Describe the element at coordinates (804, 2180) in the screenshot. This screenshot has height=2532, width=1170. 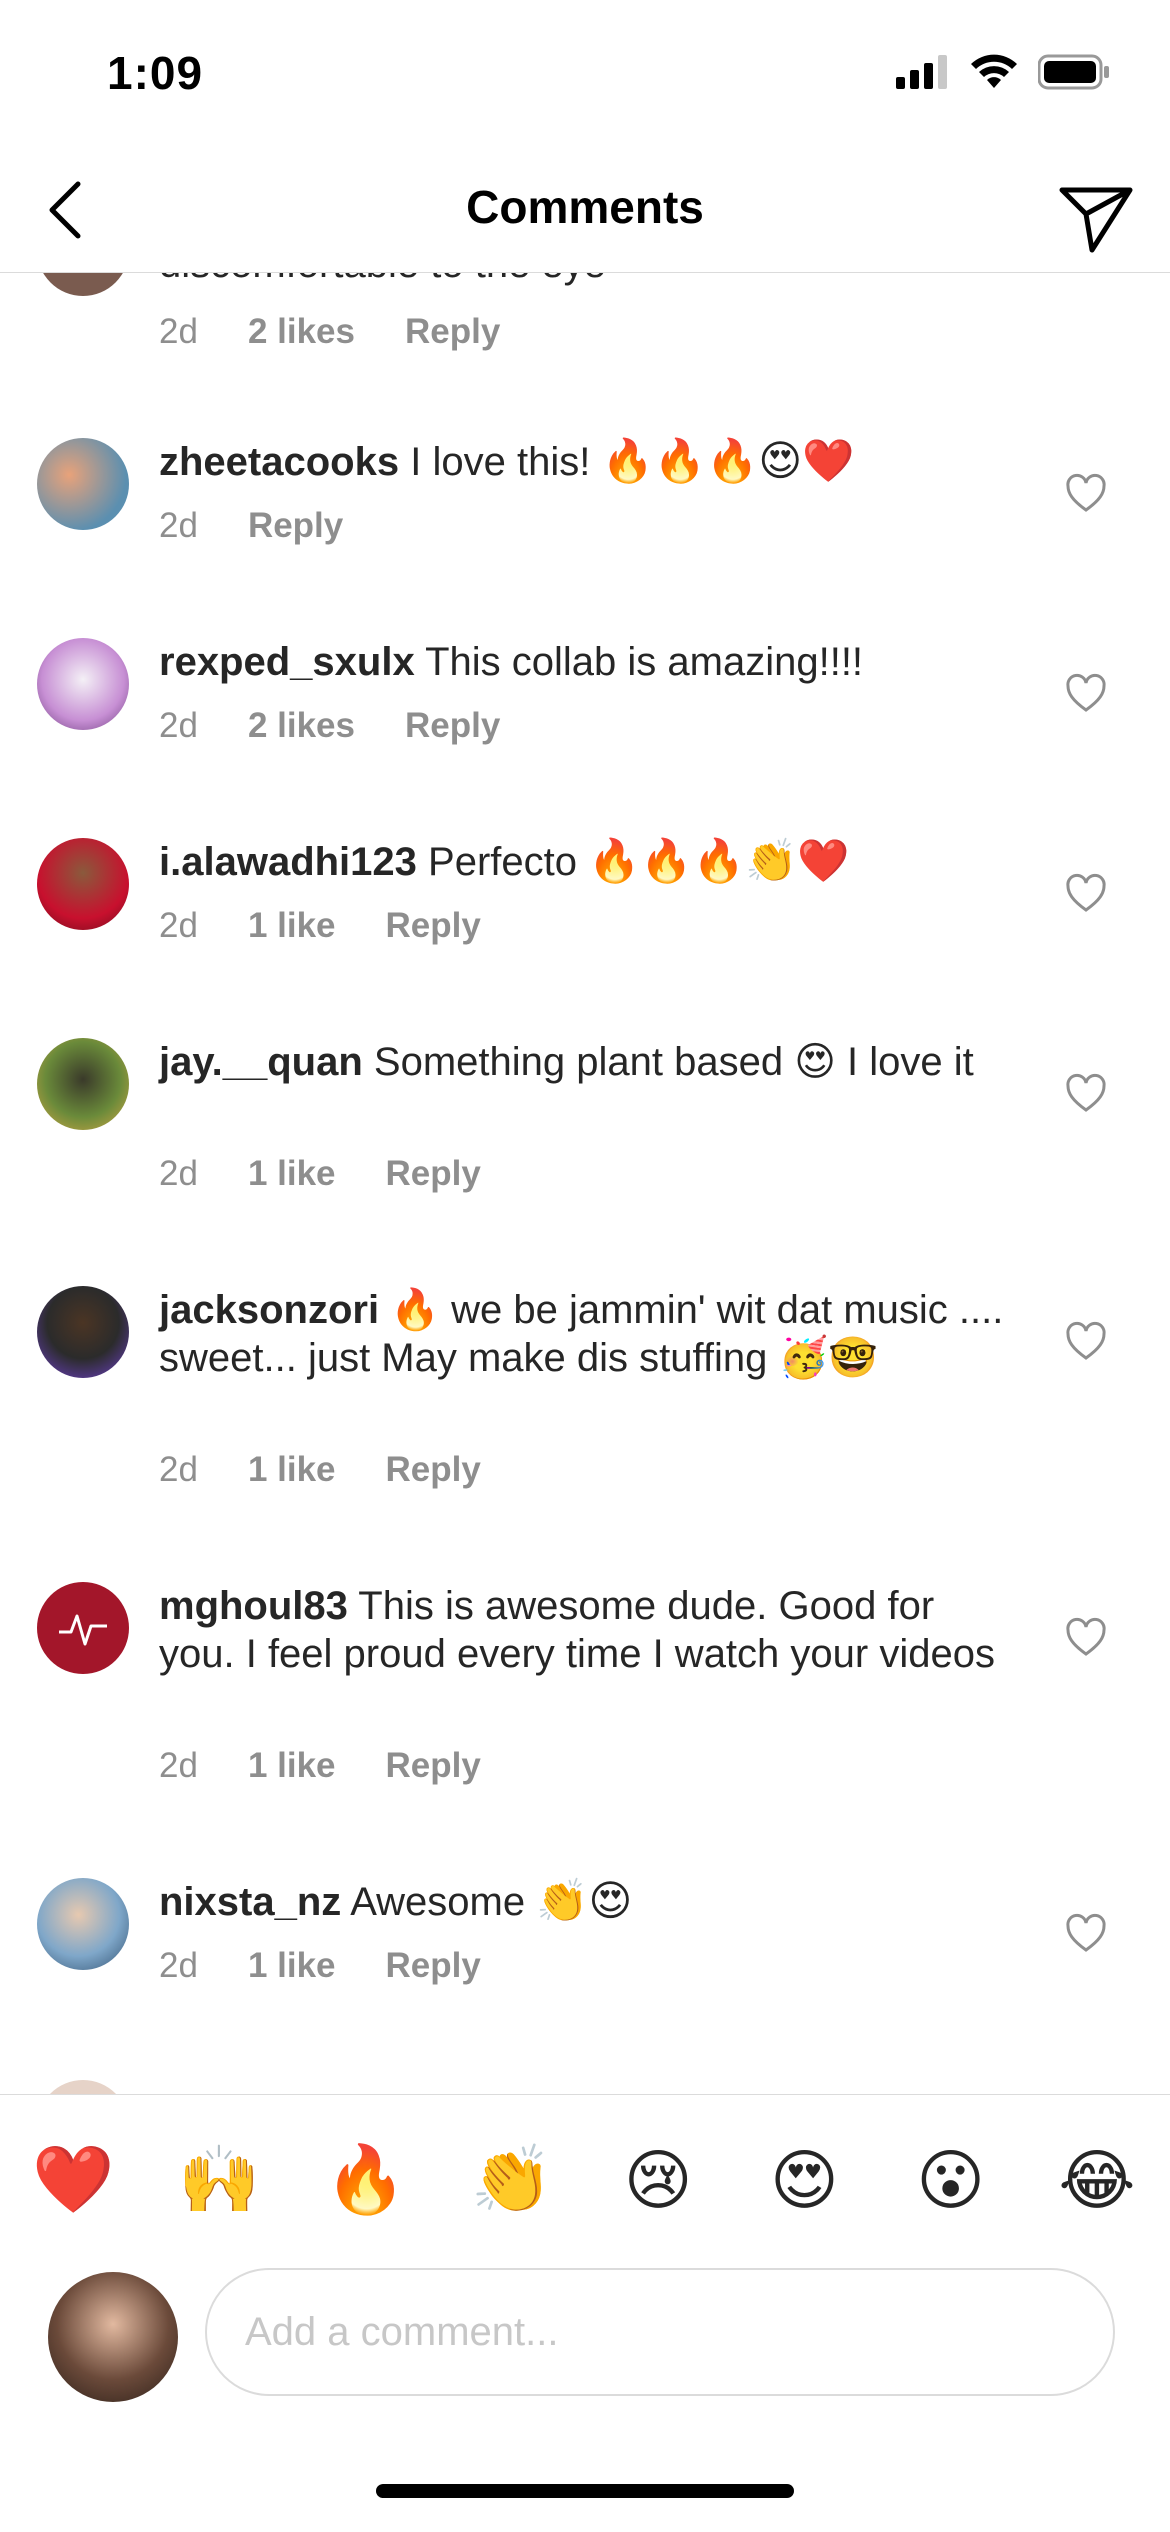
I see `emoji-heart-eyes-button: 😍` at that location.